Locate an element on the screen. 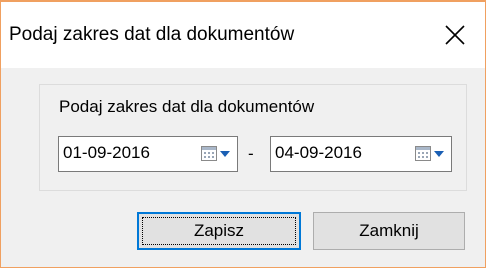 This screenshot has height=270, width=488. window-title: Podaj zakres dat dla dokumentów is located at coordinates (152, 34).